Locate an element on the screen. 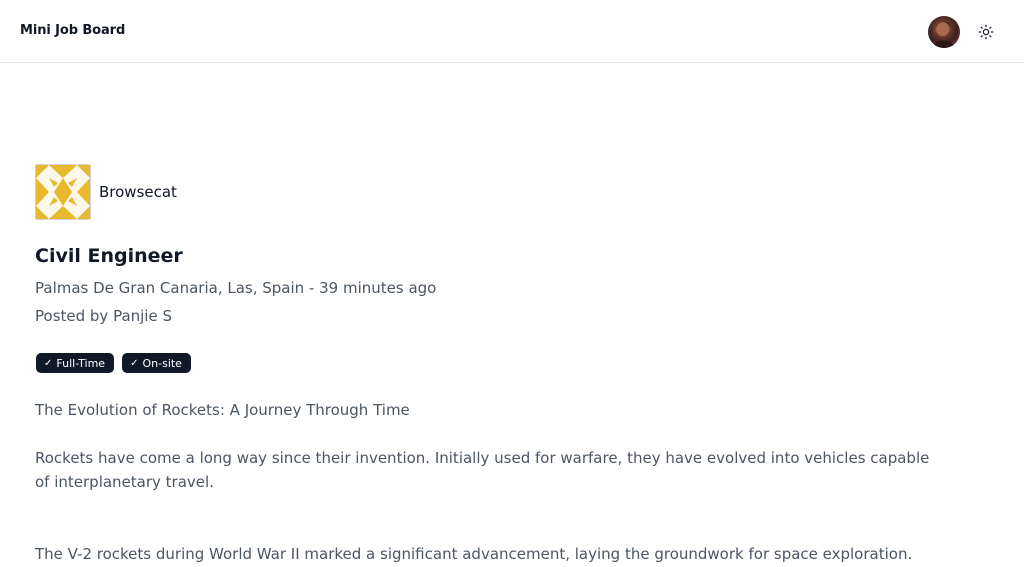 The height and width of the screenshot is (567, 1024). job-tags: ✓ Full-Time ✓ On-site is located at coordinates (113, 363).